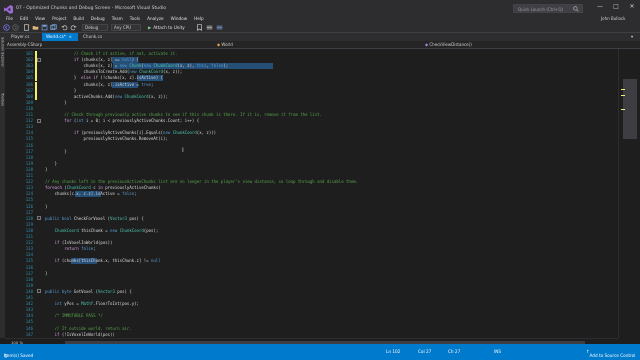 The width and height of the screenshot is (640, 360). Describe the element at coordinates (29, 279) in the screenshot. I see `line-number-138: 138` at that location.